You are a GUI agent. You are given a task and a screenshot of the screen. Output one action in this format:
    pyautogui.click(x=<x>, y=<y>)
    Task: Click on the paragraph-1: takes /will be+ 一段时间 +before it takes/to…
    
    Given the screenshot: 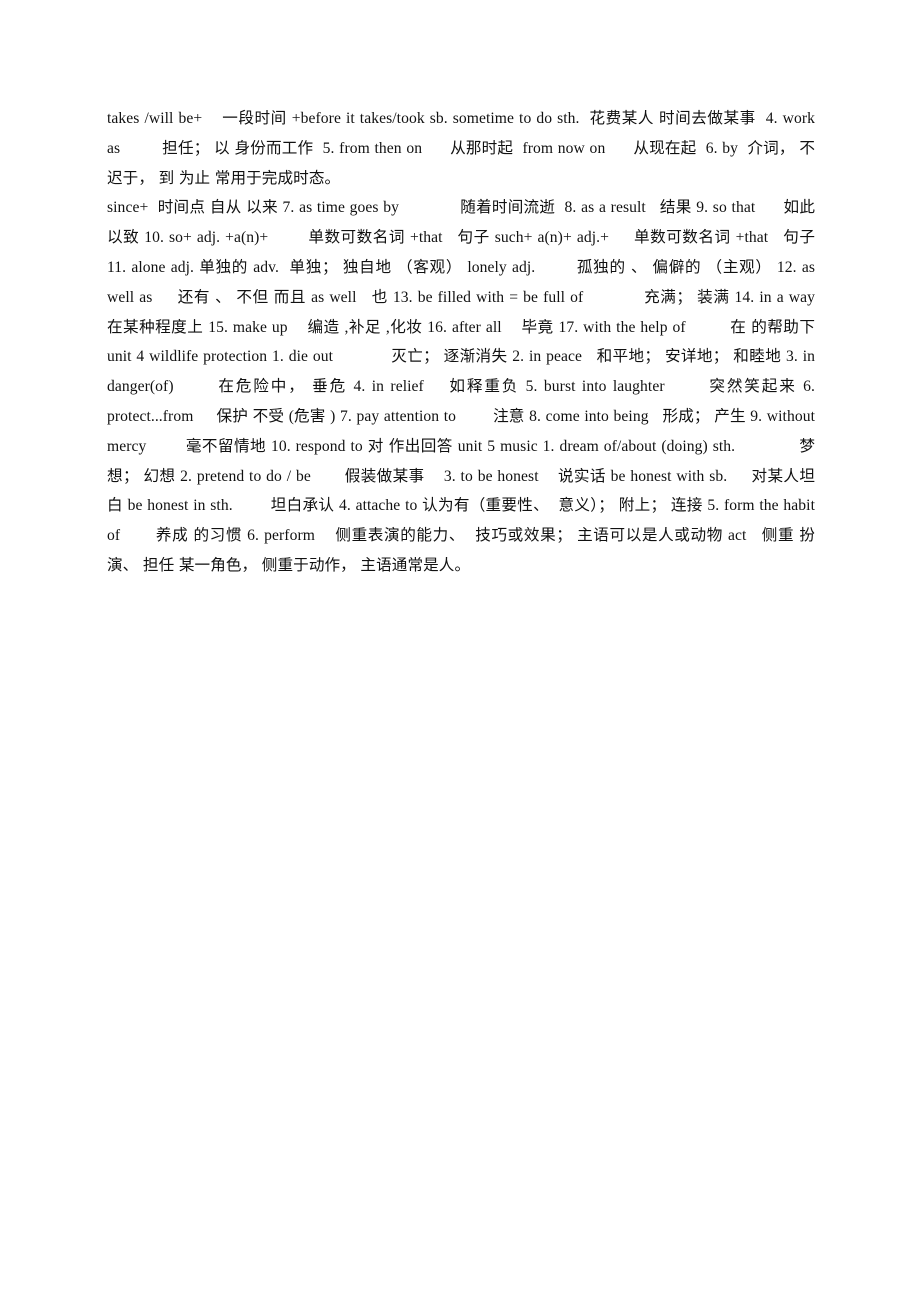 What is the action you would take?
    pyautogui.click(x=463, y=148)
    